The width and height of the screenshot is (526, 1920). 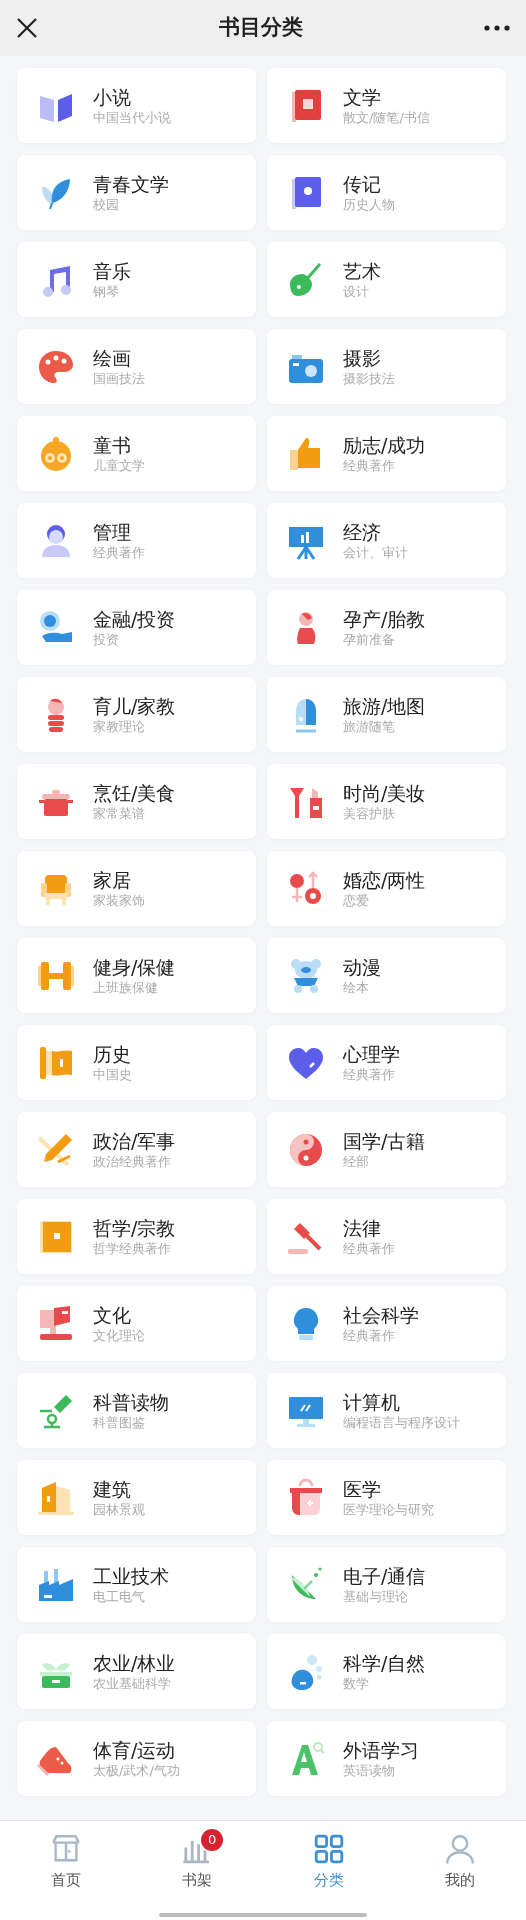 I want to click on category-card: 管理 经典著作, so click(x=136, y=540).